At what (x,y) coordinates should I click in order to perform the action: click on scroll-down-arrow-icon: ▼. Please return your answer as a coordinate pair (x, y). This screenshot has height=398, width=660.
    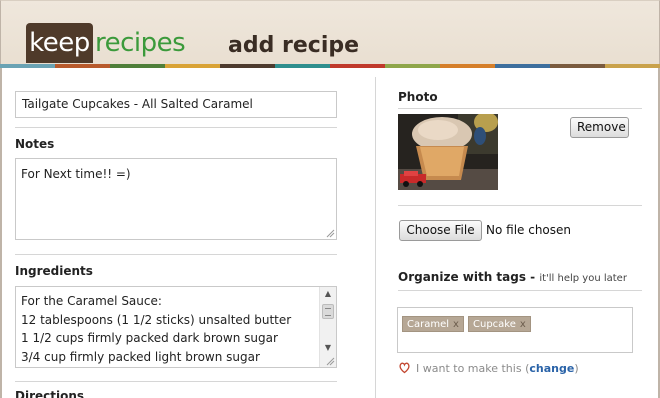
    Looking at the image, I should click on (328, 348).